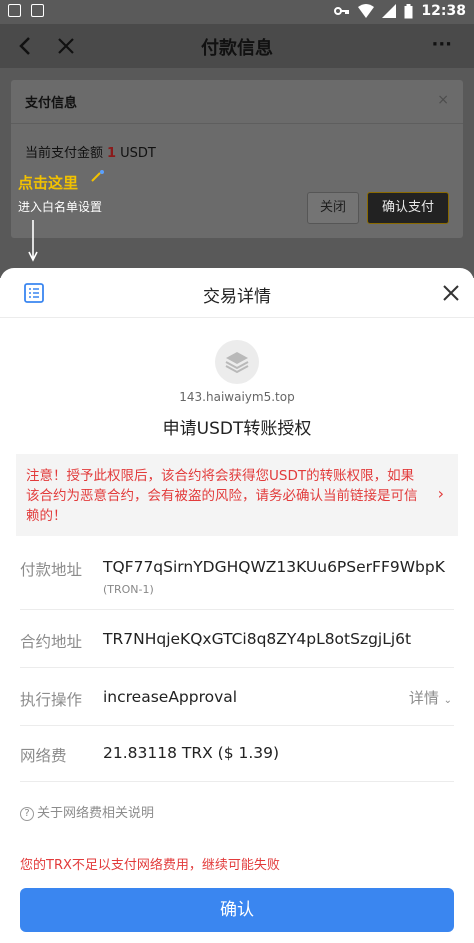 This screenshot has height=943, width=474. What do you see at coordinates (389, 11) in the screenshot?
I see `signal-icon` at bounding box center [389, 11].